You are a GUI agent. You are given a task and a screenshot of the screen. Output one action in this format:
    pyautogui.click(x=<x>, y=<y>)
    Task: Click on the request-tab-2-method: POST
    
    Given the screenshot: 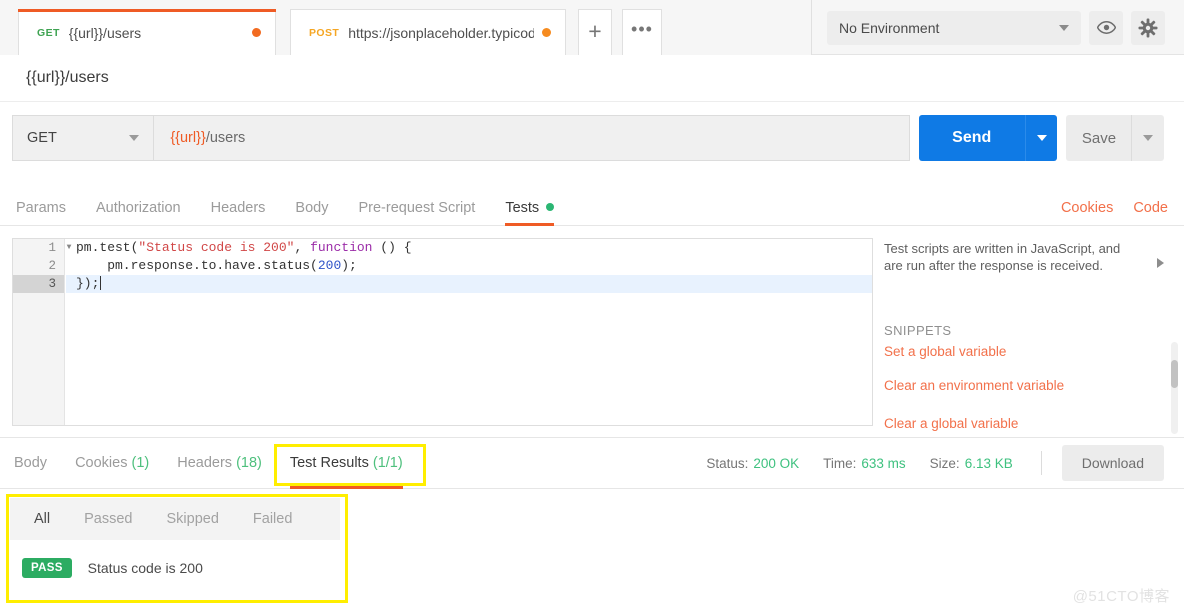 What is the action you would take?
    pyautogui.click(x=324, y=32)
    